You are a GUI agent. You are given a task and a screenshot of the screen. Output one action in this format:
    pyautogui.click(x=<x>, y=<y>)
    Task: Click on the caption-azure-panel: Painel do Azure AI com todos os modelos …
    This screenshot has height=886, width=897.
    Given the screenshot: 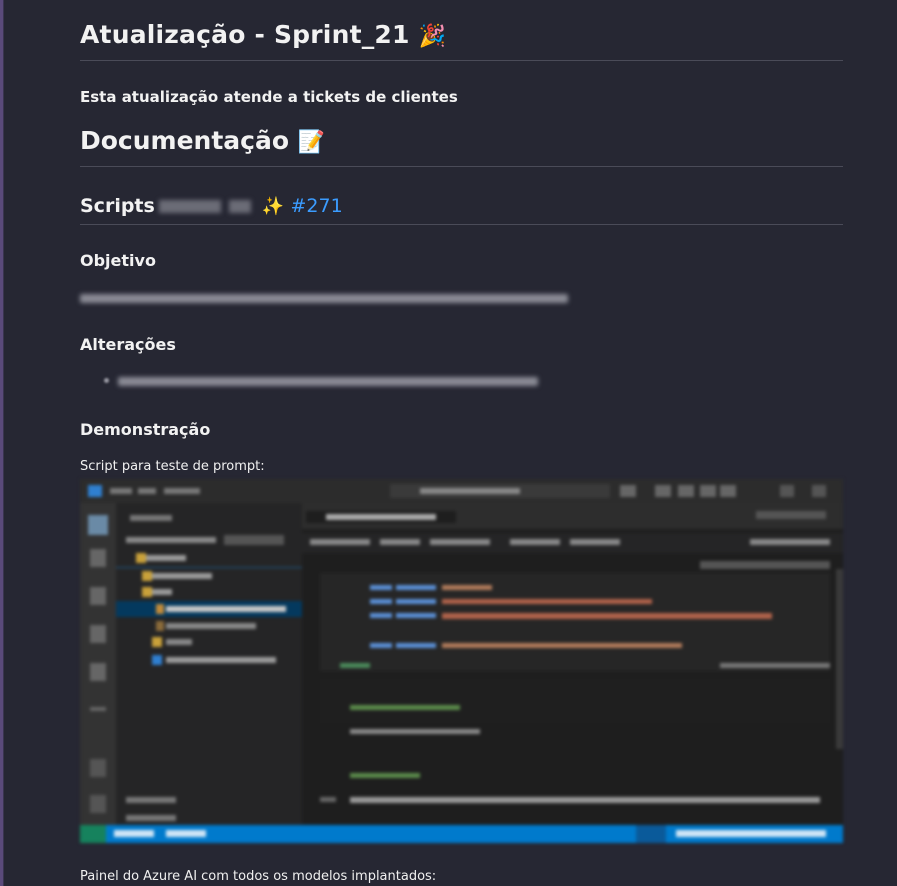 What is the action you would take?
    pyautogui.click(x=258, y=876)
    